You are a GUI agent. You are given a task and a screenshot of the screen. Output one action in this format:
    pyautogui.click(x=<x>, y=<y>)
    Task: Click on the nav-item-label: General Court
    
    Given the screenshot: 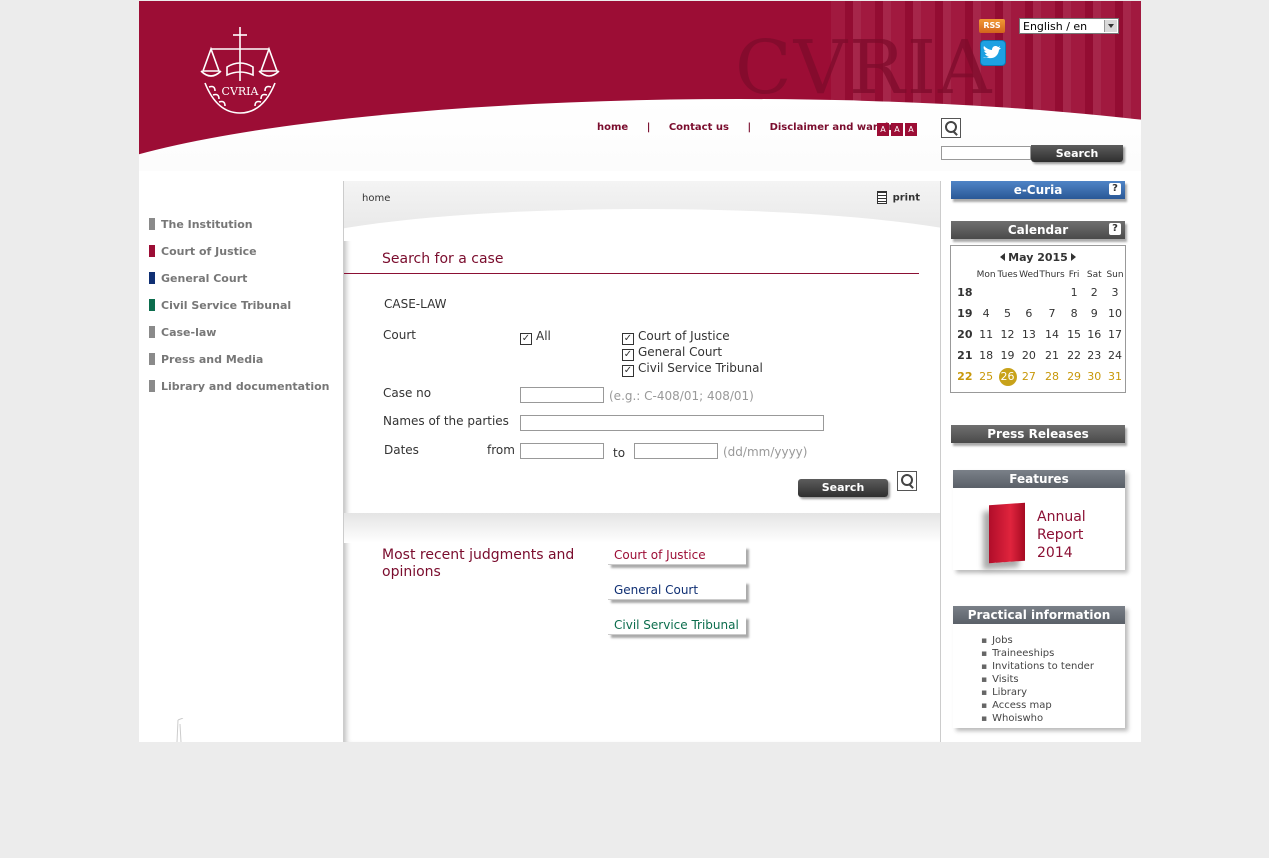 What is the action you would take?
    pyautogui.click(x=204, y=278)
    